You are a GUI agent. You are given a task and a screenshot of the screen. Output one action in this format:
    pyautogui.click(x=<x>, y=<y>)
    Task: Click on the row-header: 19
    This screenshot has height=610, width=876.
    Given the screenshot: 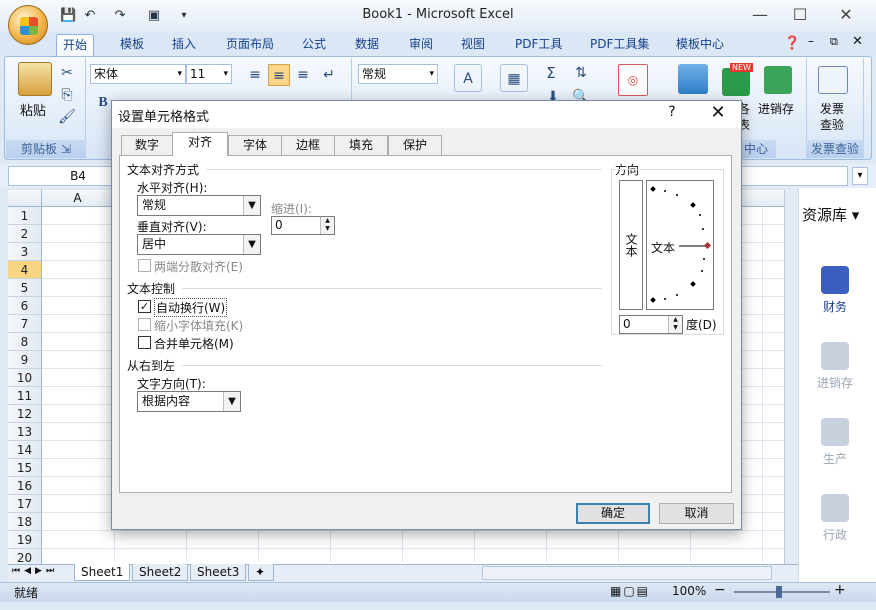 What is the action you would take?
    pyautogui.click(x=25, y=540)
    